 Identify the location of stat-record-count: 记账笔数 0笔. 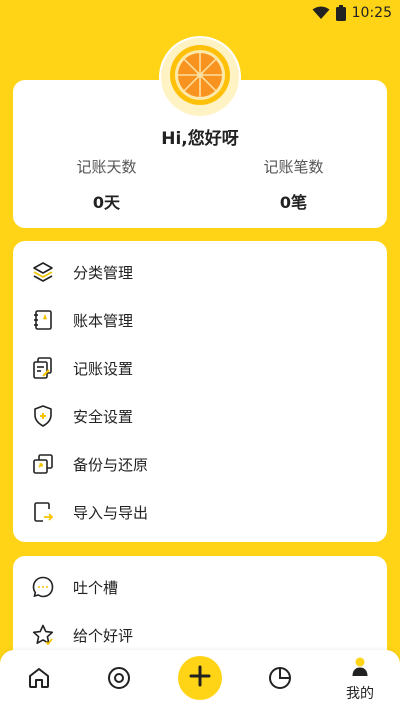
(293, 184).